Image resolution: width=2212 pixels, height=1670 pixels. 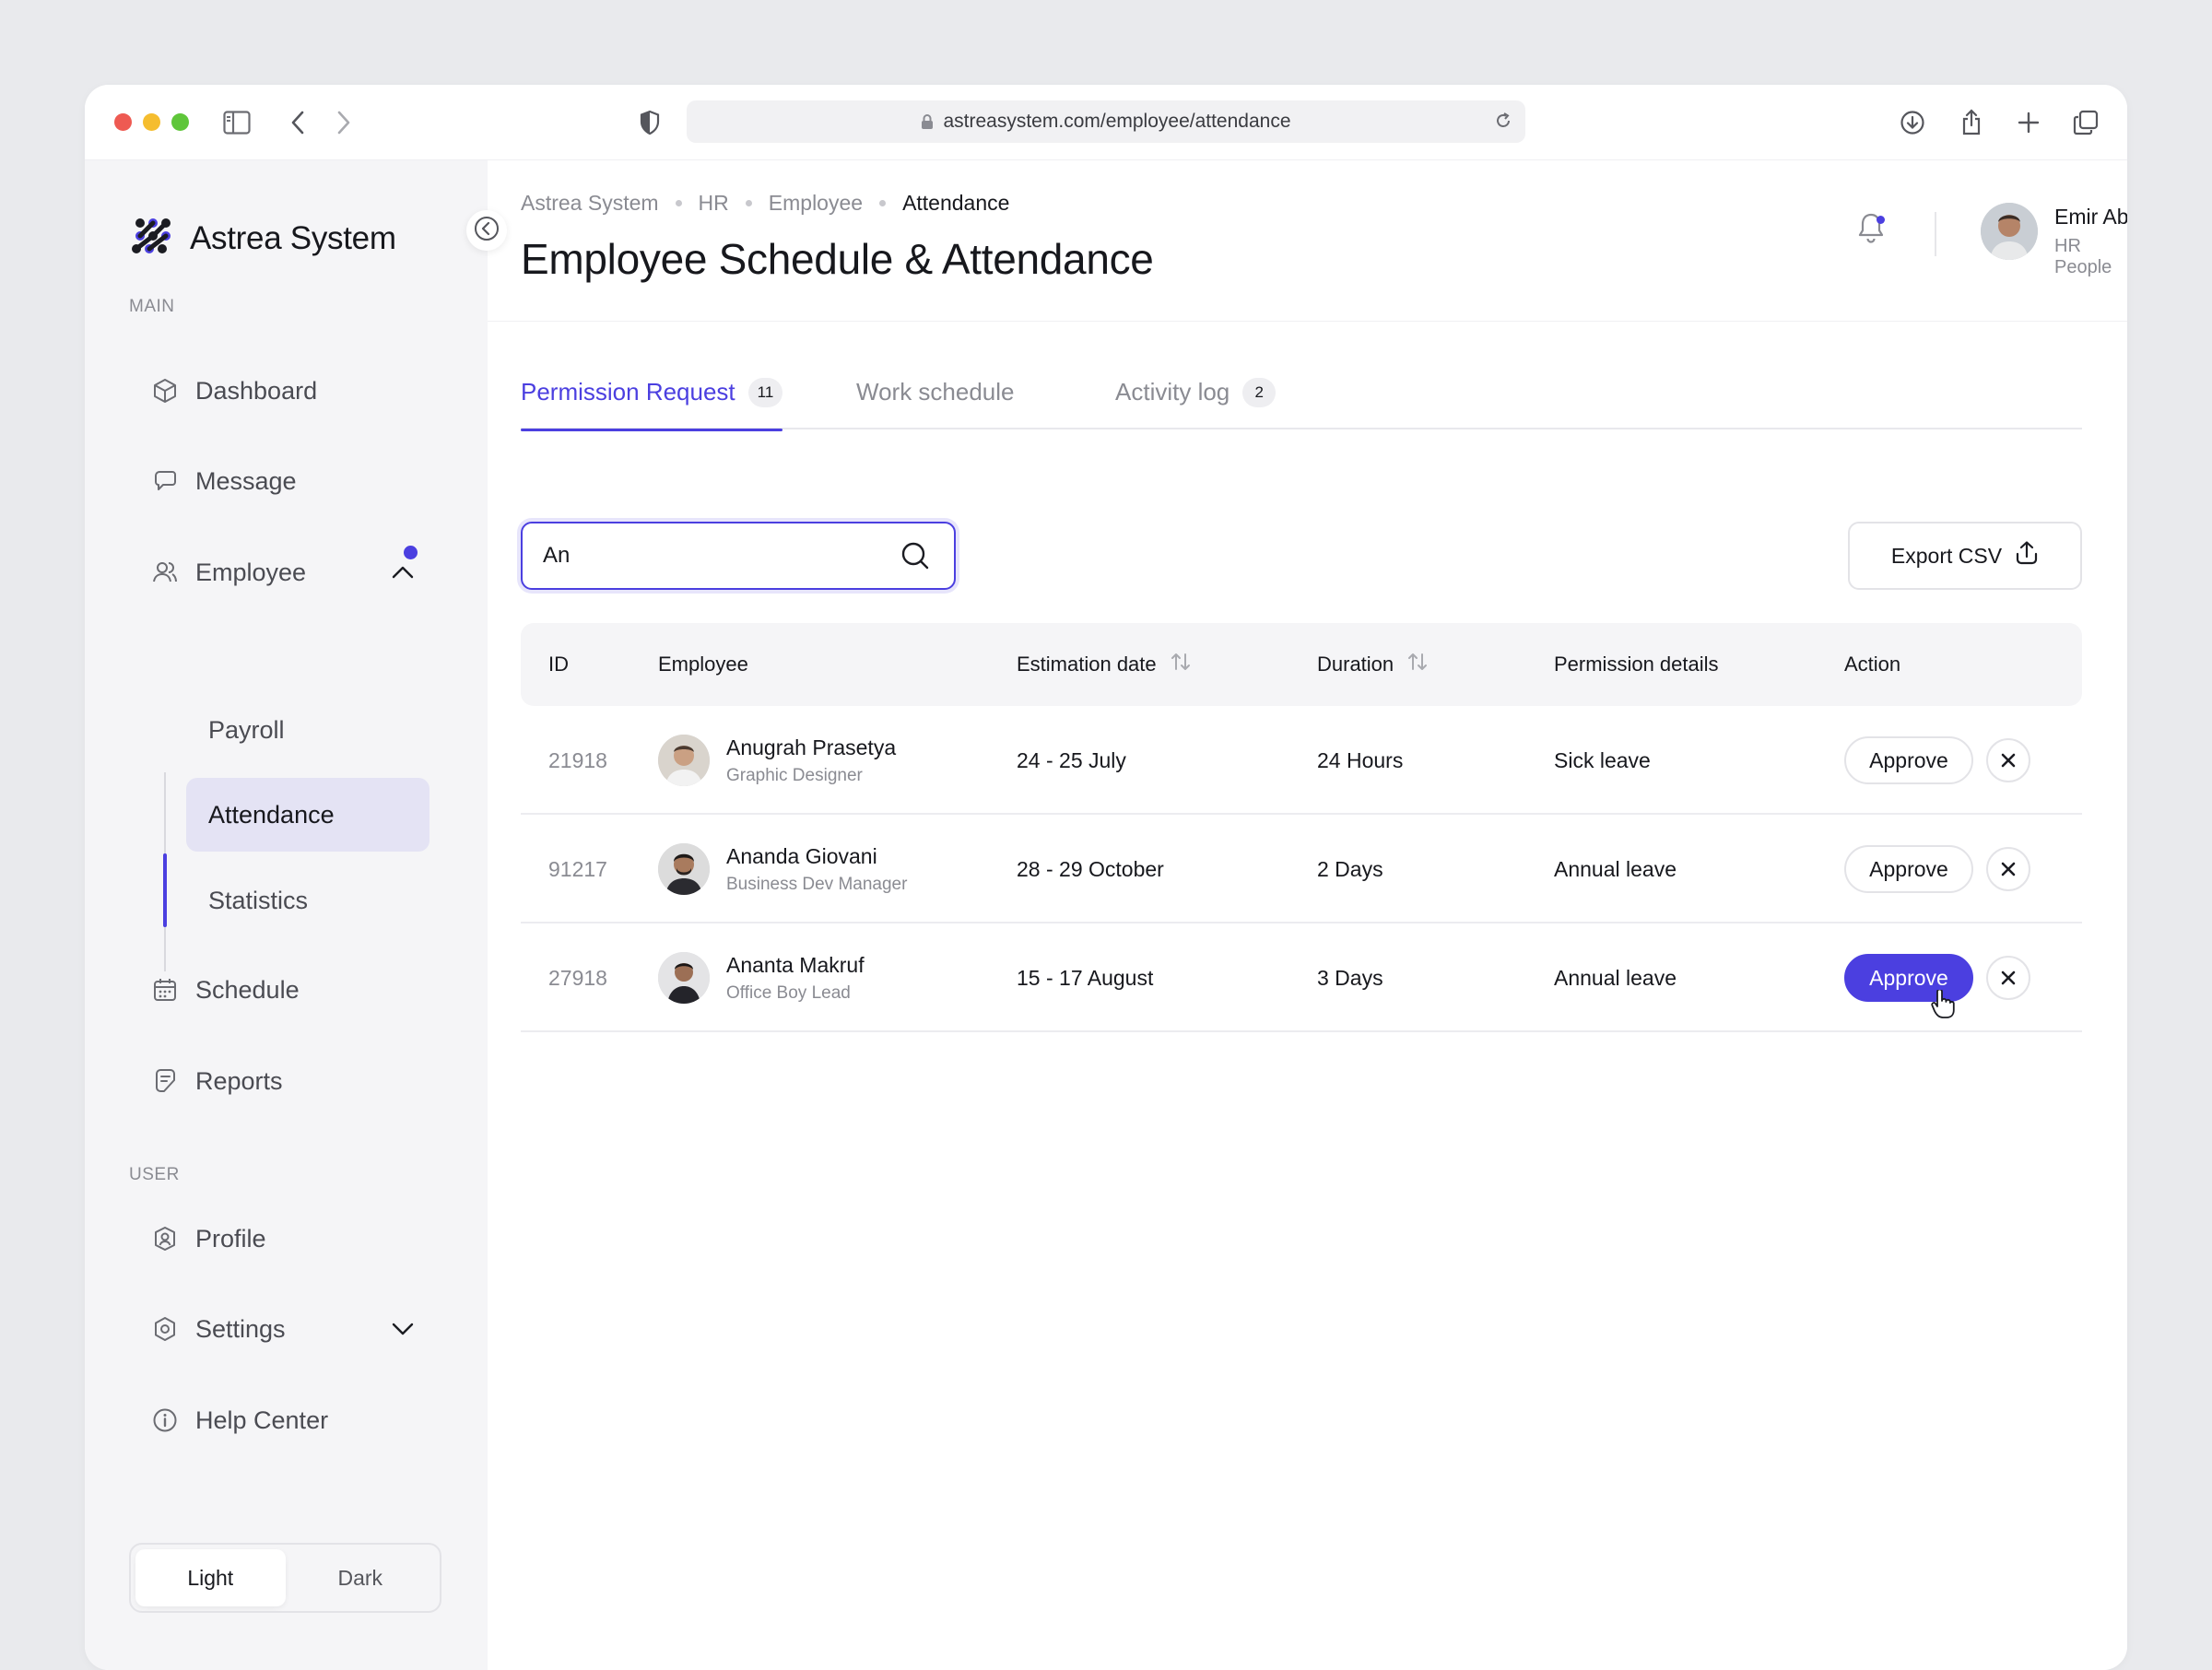 I want to click on cube-icon, so click(x=165, y=391).